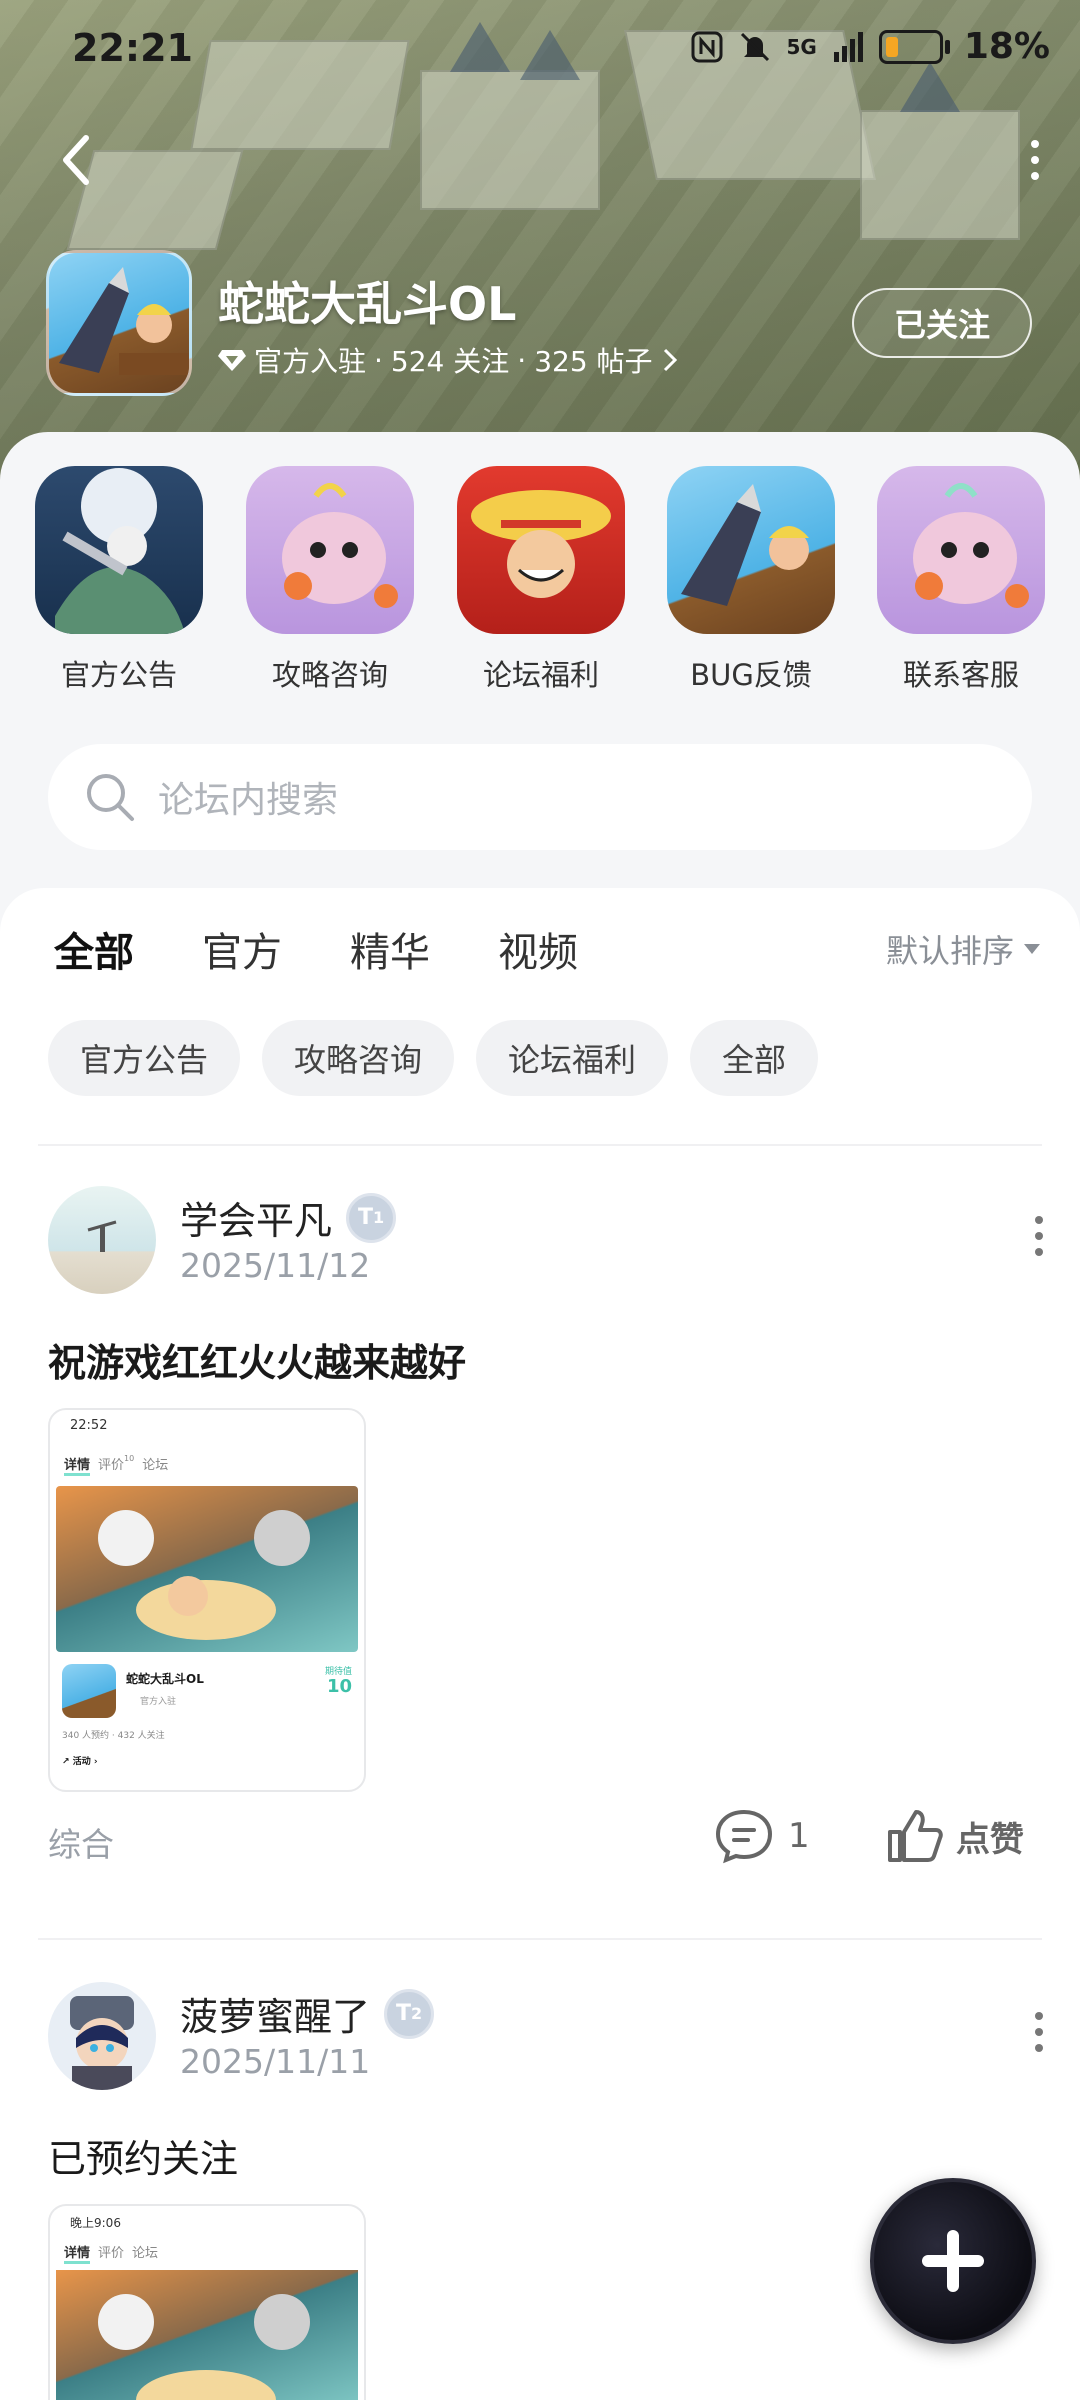 The width and height of the screenshot is (1080, 2400). I want to click on thumb-stats: 340 人预约 · 432 人关注, so click(113, 1736).